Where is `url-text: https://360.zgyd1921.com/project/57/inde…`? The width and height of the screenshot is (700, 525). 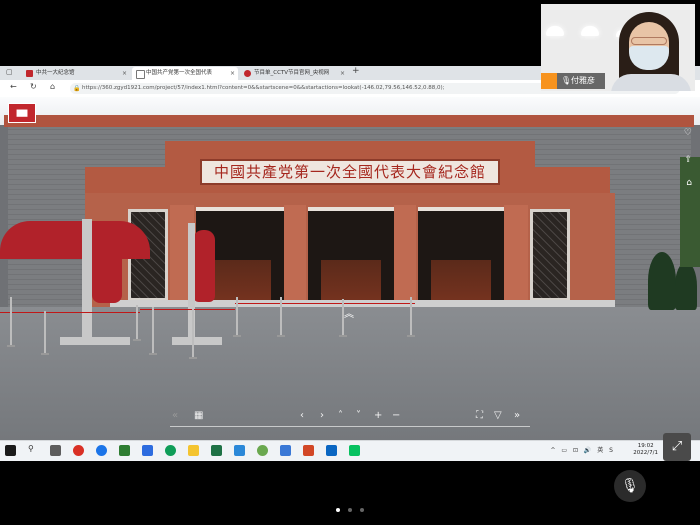
url-text: https://360.zgyd1921.com/project/57/inde… is located at coordinates (263, 88).